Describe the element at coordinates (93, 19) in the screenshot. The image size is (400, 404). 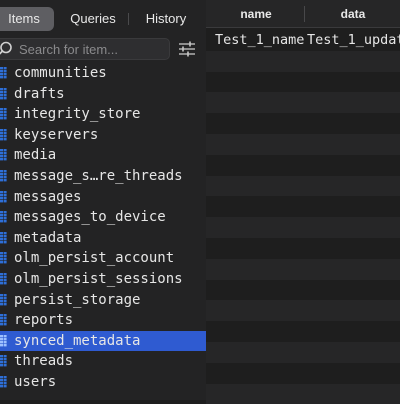
I see `tab-queries: Queries` at that location.